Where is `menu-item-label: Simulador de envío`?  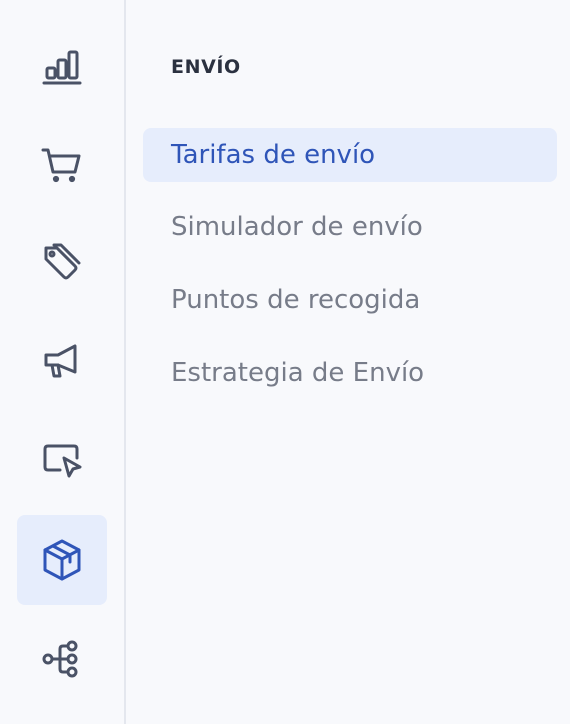
menu-item-label: Simulador de envío is located at coordinates (297, 227).